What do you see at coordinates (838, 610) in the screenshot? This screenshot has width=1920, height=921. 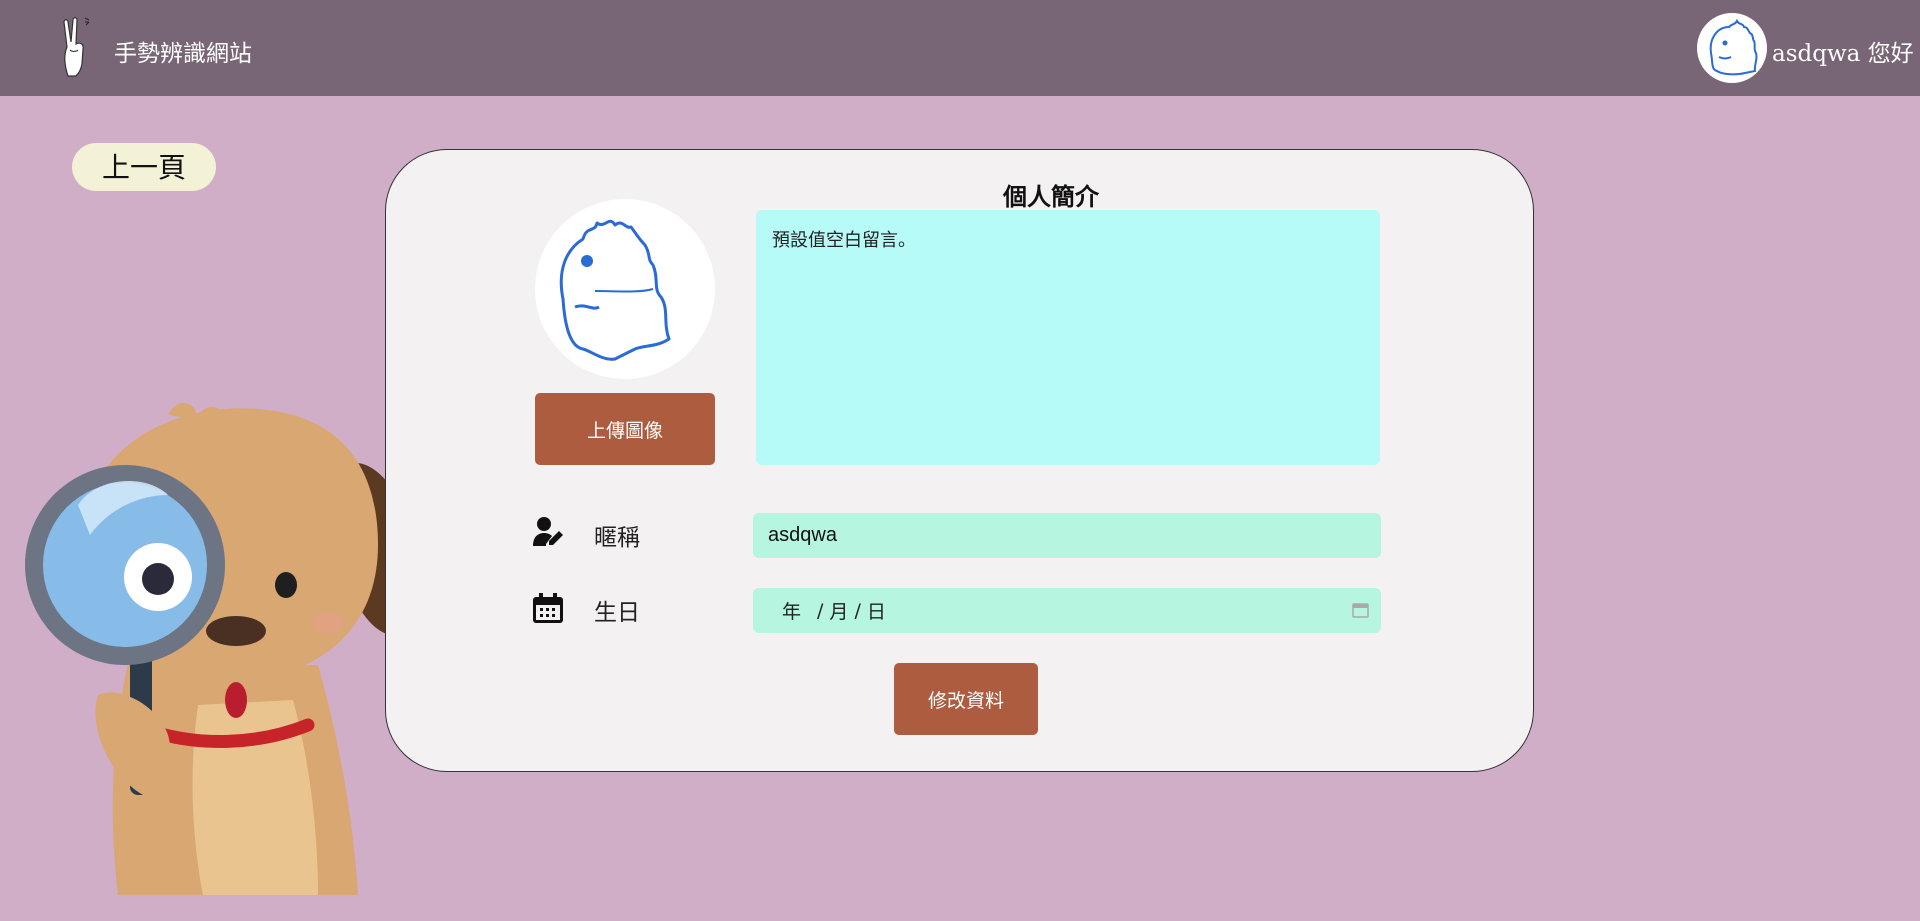 I see `date-month-segment: 月` at bounding box center [838, 610].